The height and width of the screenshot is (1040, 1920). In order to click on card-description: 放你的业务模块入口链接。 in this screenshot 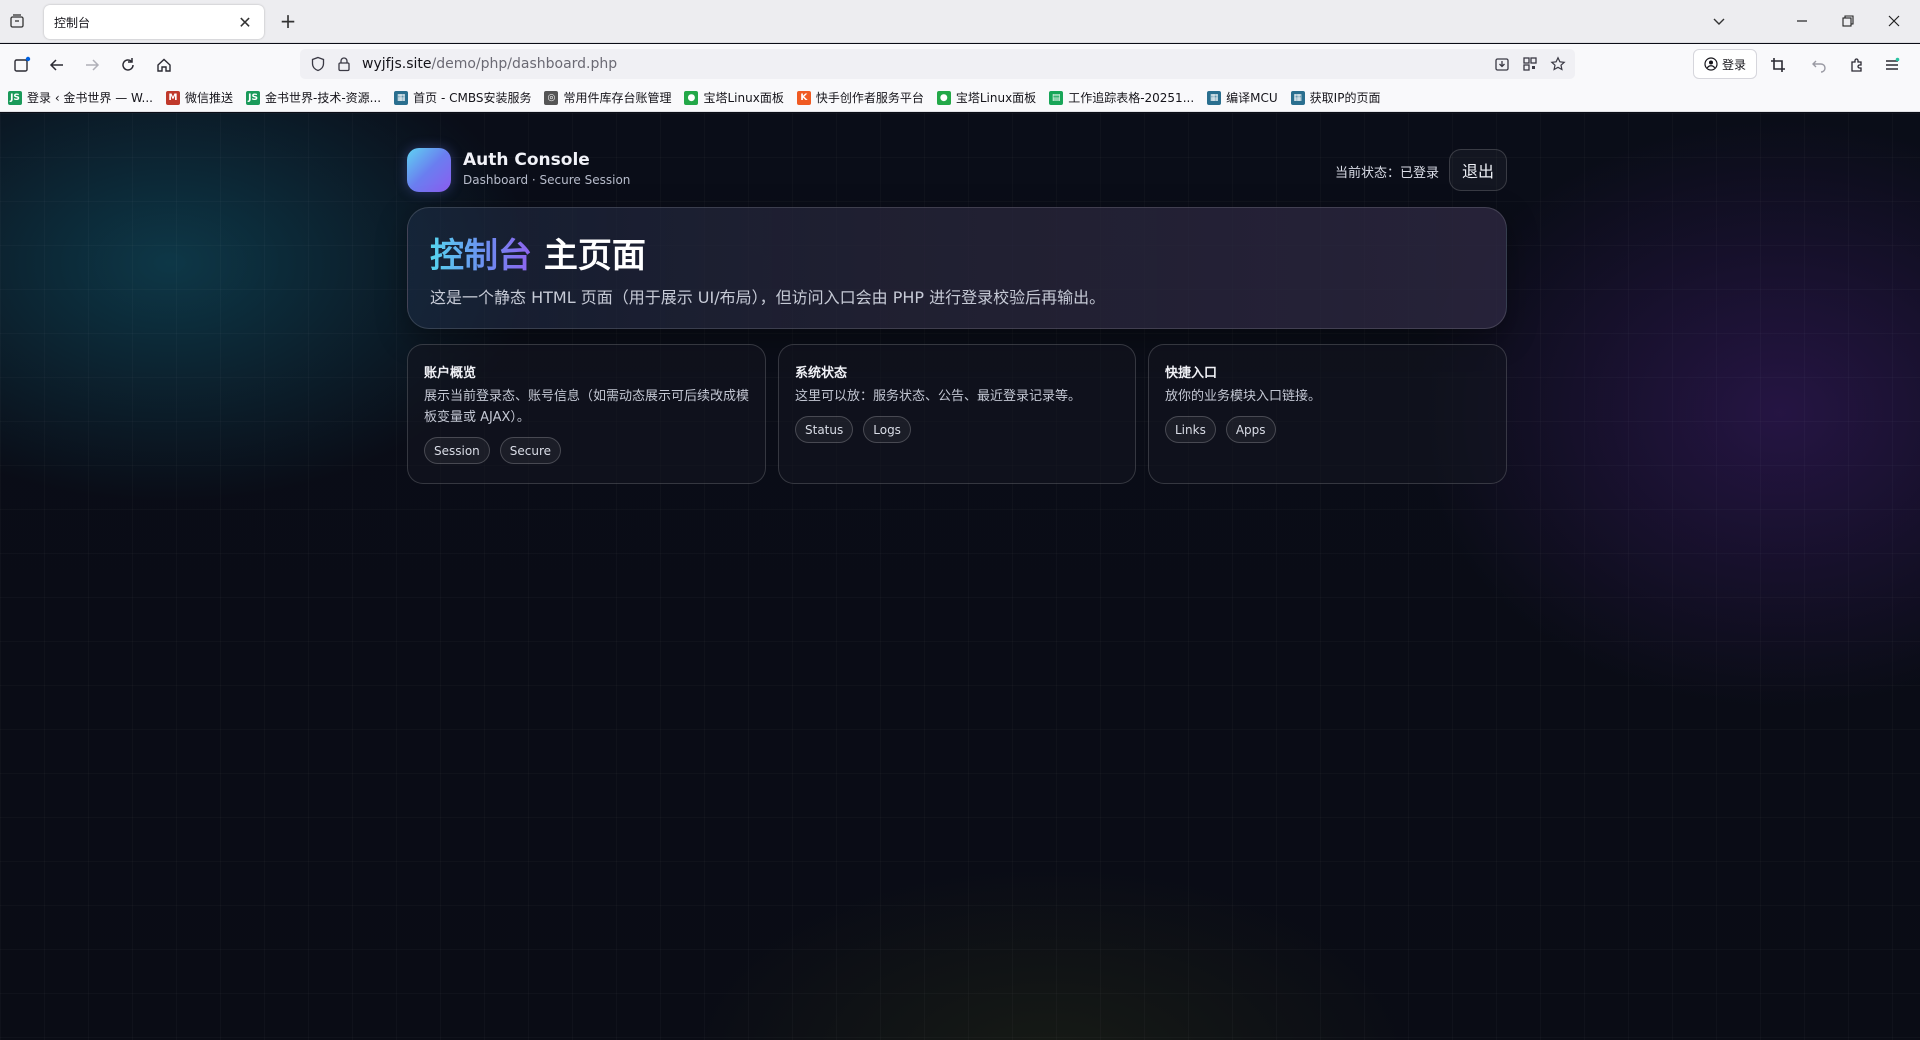, I will do `click(1243, 396)`.